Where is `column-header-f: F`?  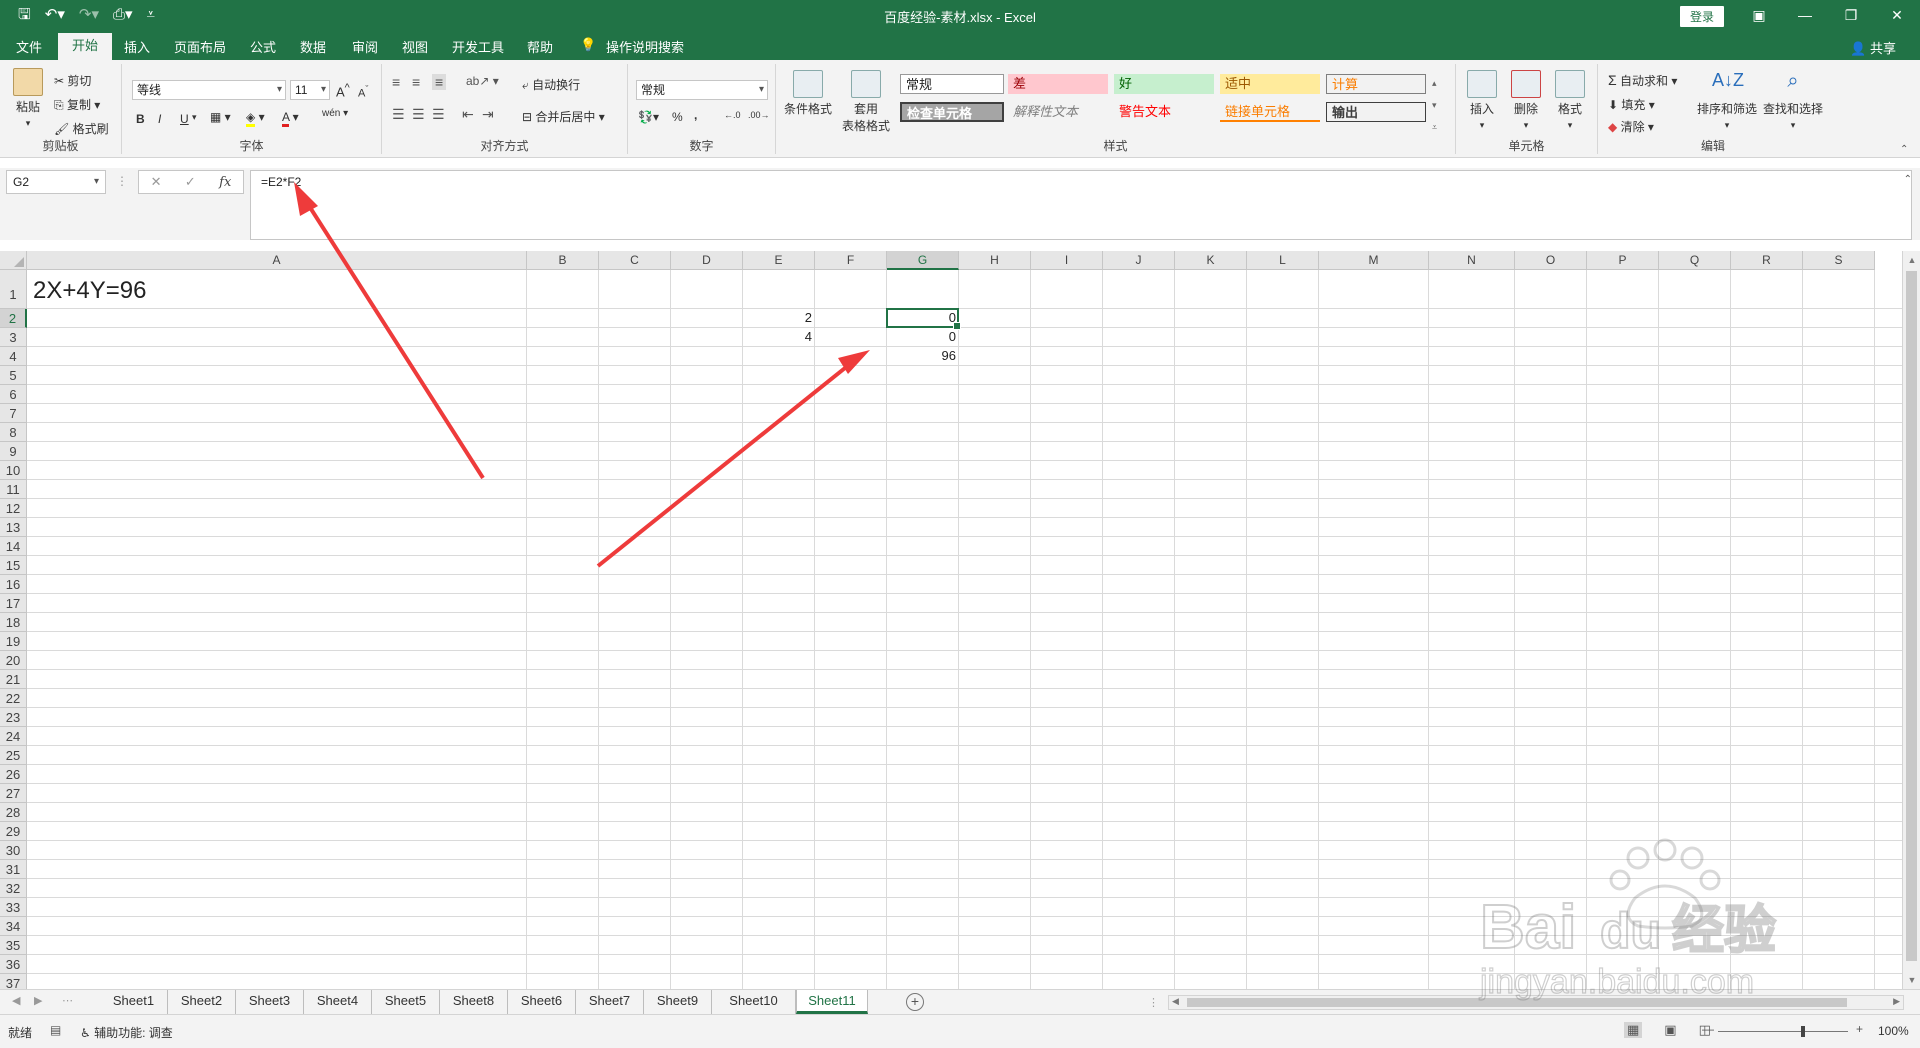
column-header-f: F is located at coordinates (851, 260).